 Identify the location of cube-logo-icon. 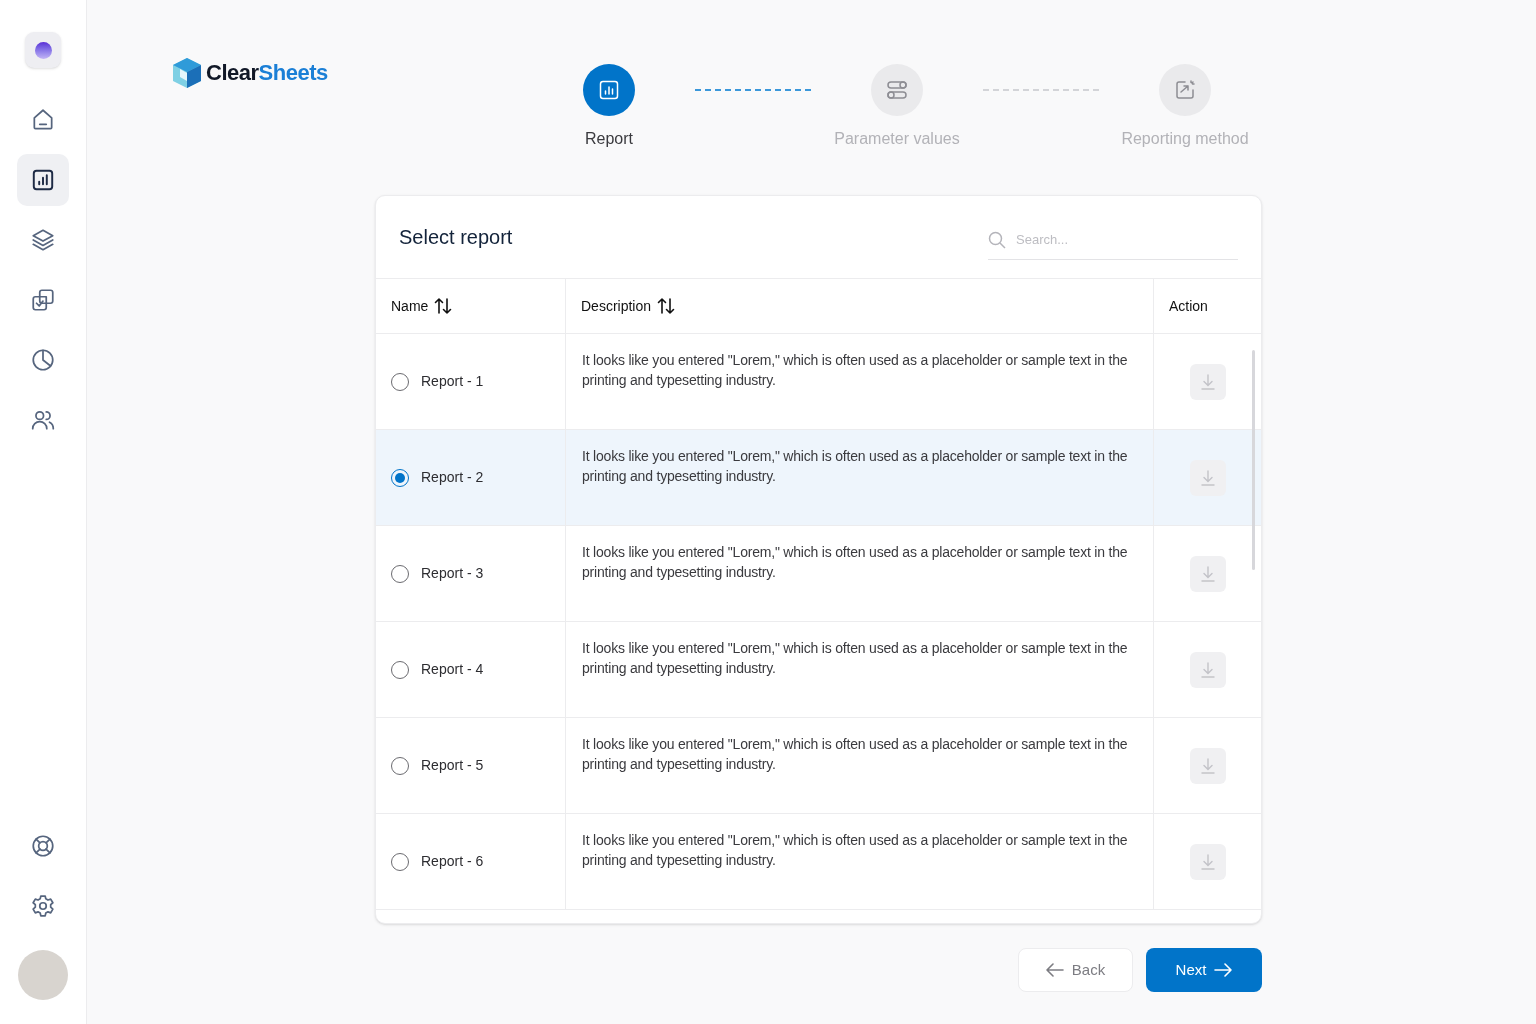
(187, 72).